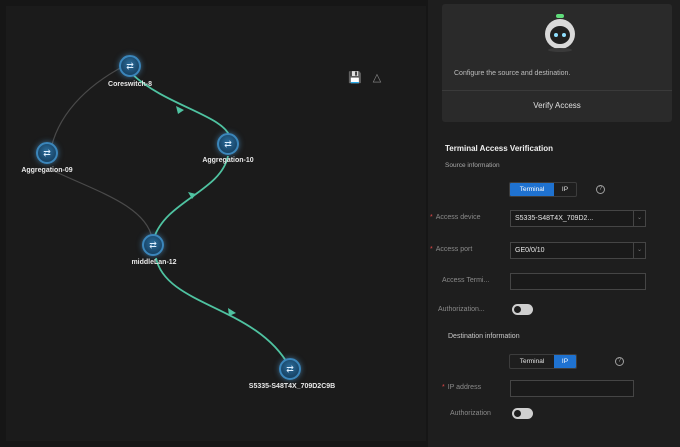  Describe the element at coordinates (451, 249) in the screenshot. I see `access-port-label: * Access port` at that location.